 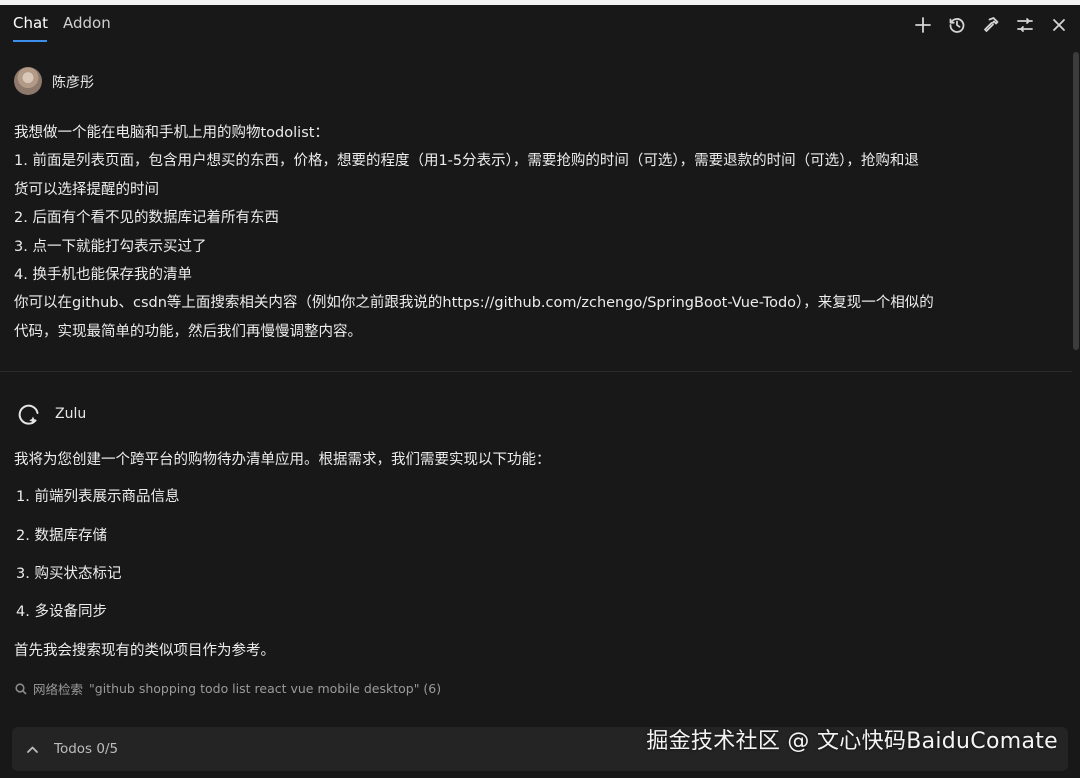 I want to click on plus-icon, so click(x=923, y=25).